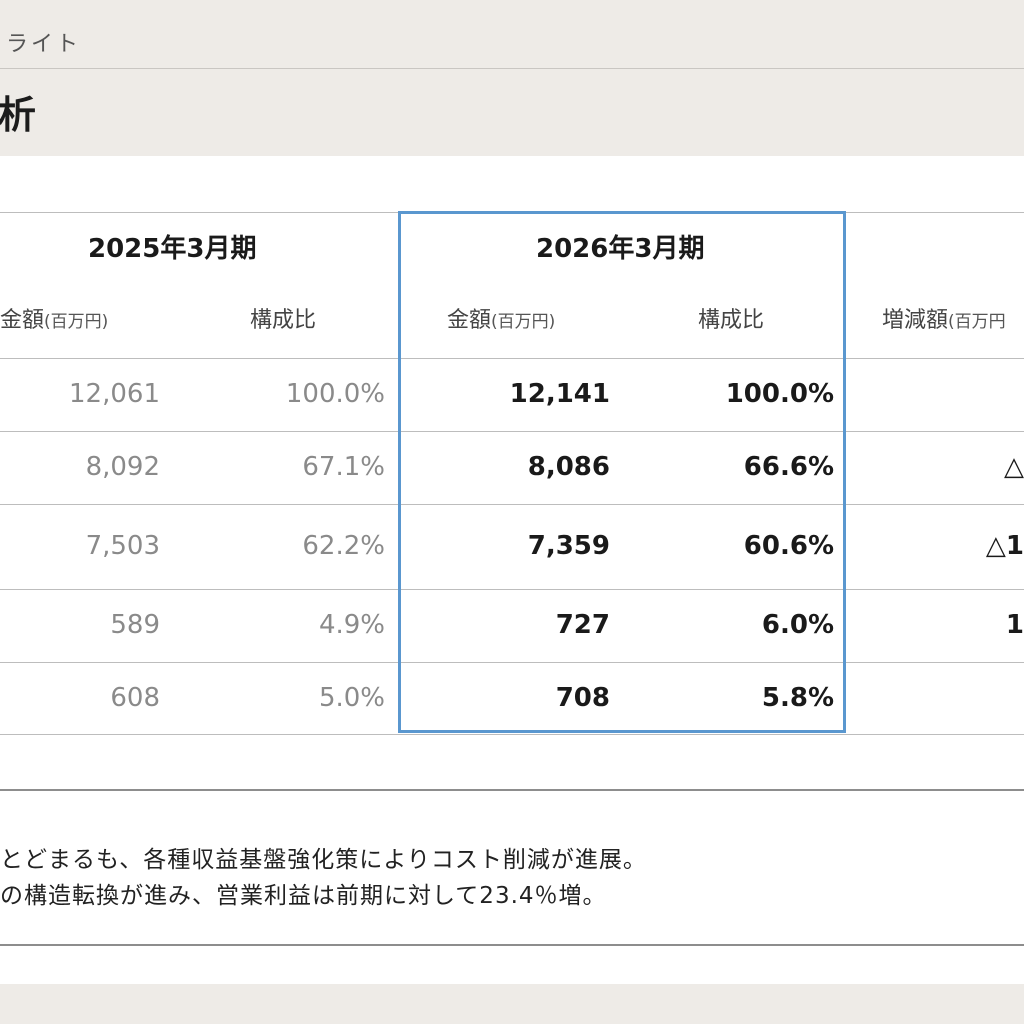 The width and height of the screenshot is (1024, 1024). What do you see at coordinates (512, 790) in the screenshot?
I see `notes-top-rule` at bounding box center [512, 790].